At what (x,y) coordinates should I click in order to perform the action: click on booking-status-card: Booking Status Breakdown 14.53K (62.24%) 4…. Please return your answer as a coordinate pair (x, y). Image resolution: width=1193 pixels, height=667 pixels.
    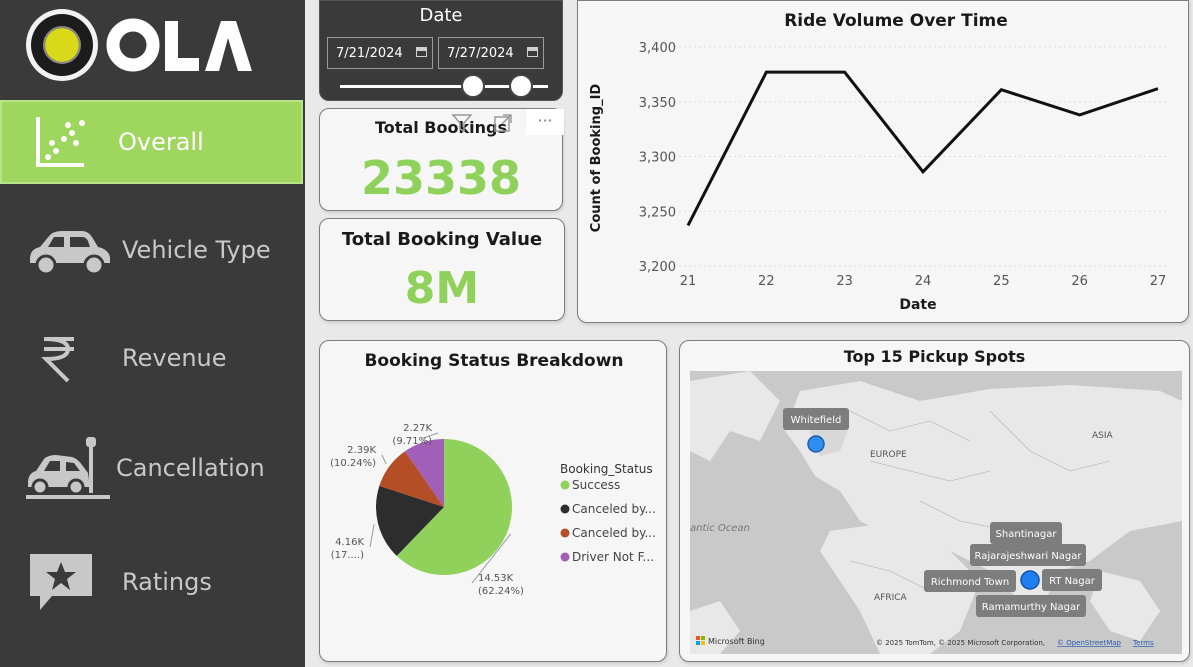
    Looking at the image, I should click on (493, 501).